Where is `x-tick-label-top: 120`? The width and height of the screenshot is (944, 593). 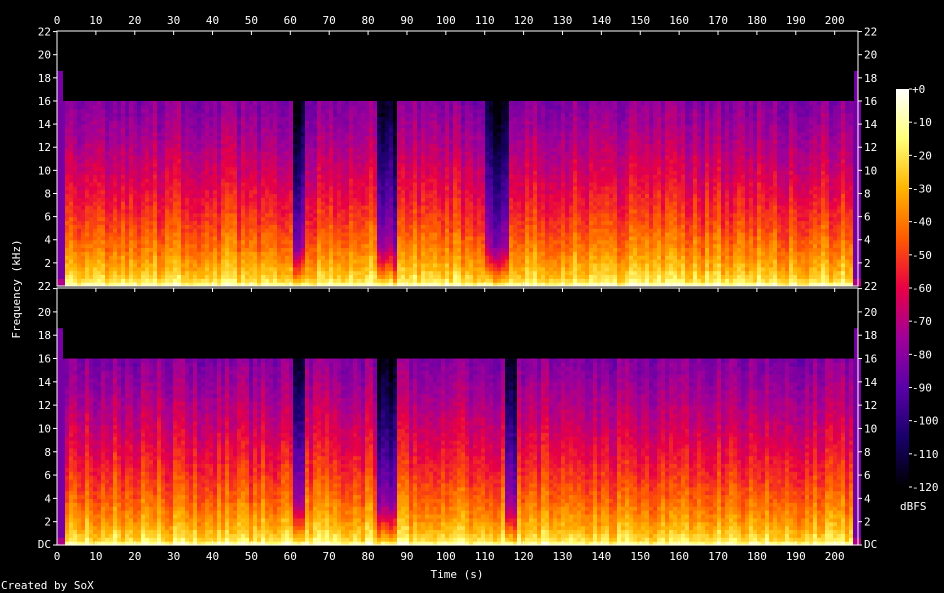 x-tick-label-top: 120 is located at coordinates (524, 20).